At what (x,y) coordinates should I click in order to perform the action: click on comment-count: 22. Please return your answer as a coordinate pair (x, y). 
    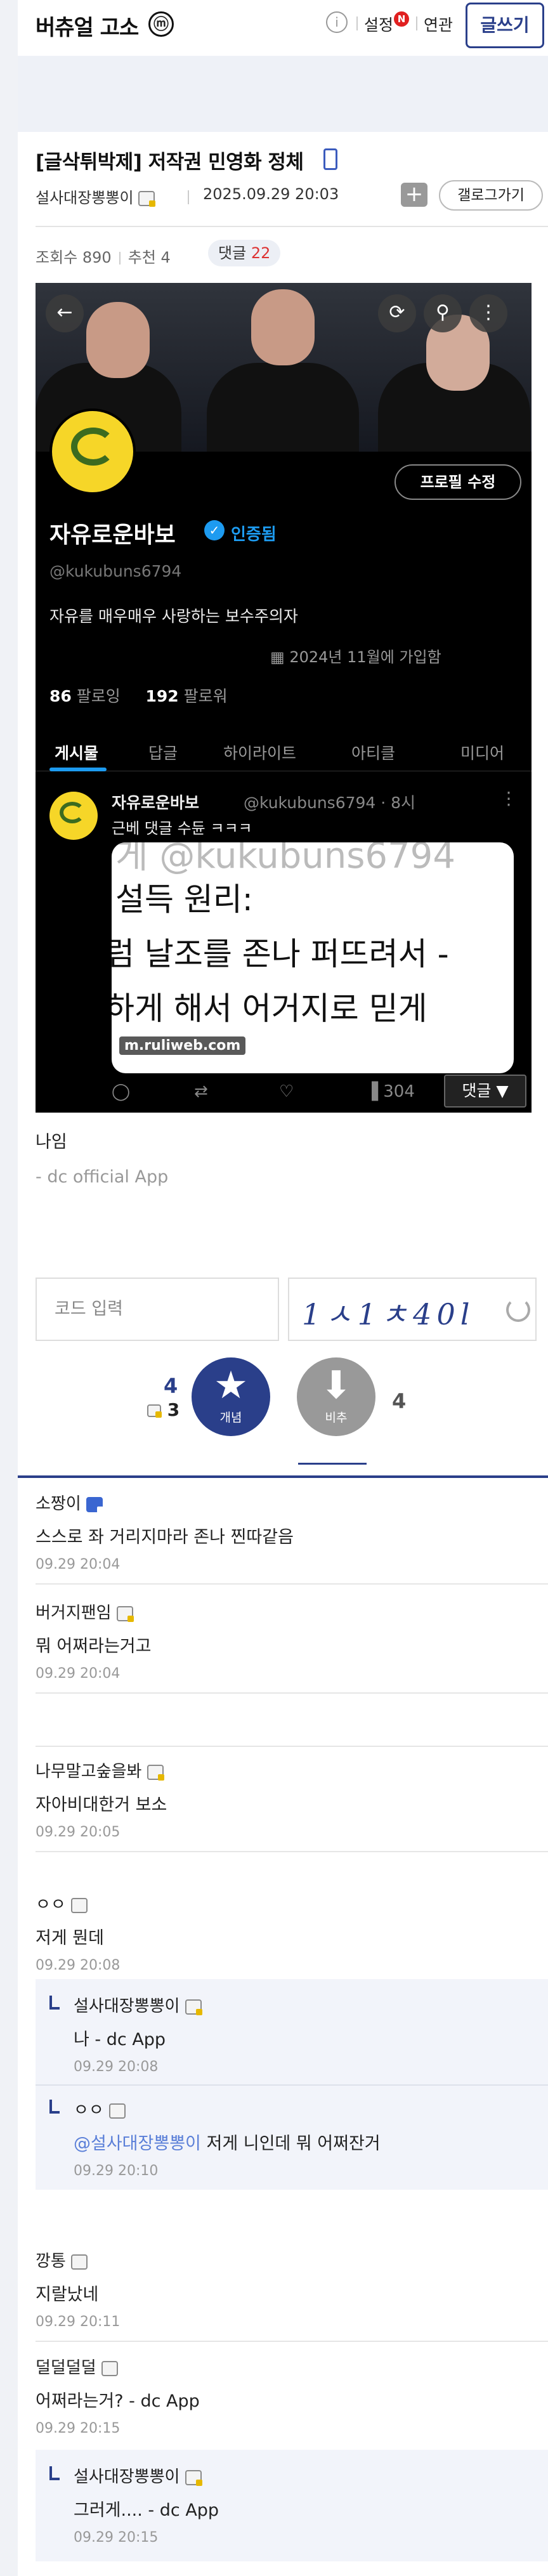
    Looking at the image, I should click on (261, 253).